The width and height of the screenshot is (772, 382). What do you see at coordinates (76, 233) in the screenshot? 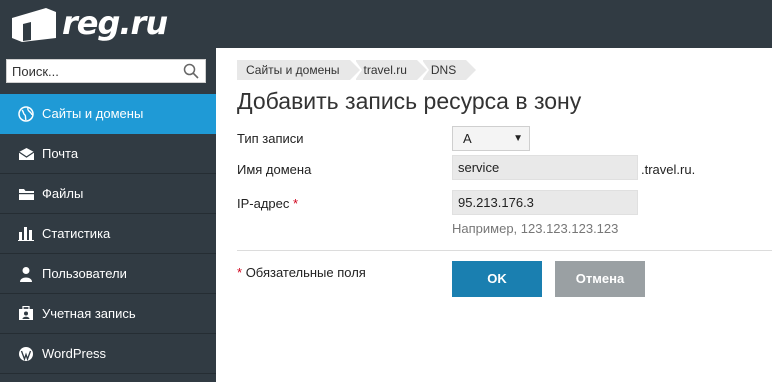
I see `sidebar-item-label: Статистика` at bounding box center [76, 233].